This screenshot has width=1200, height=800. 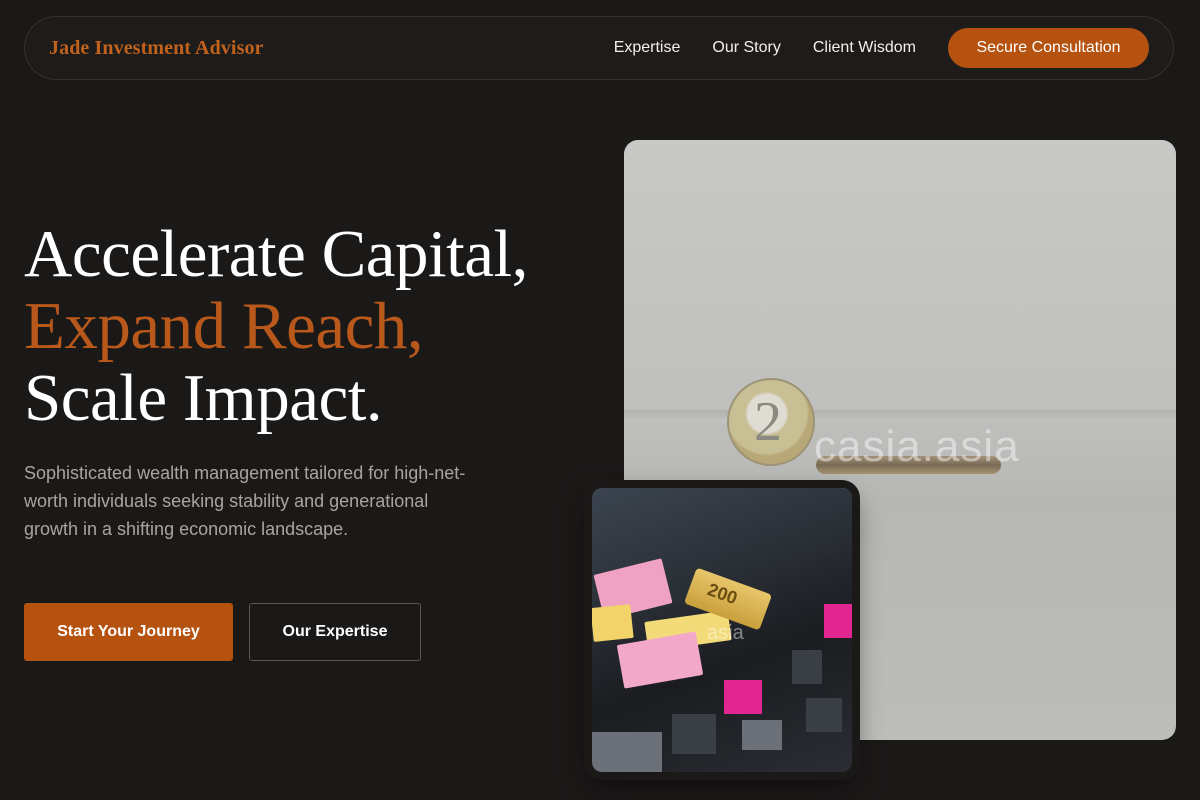 I want to click on sticky-note-pink, so click(x=660, y=660).